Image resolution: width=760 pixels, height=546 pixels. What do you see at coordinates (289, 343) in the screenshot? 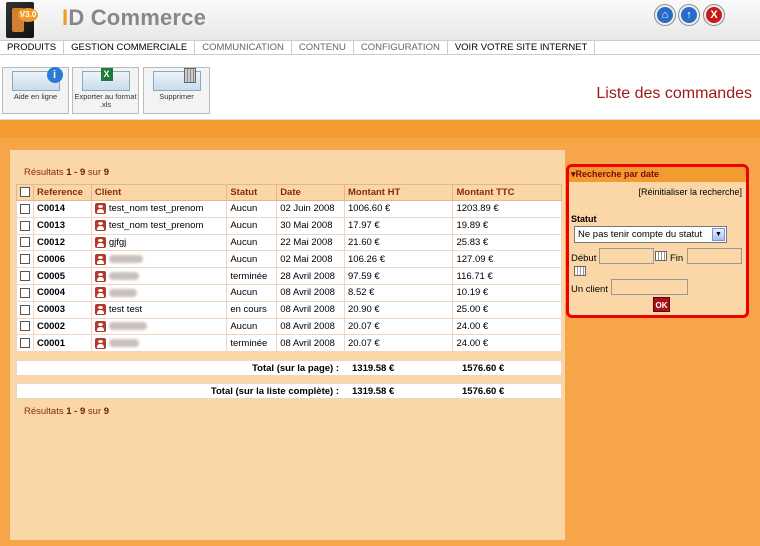
I see `table-row: C0001 terminée 08 Avril 2008 20.07 €24.00 €` at bounding box center [289, 343].